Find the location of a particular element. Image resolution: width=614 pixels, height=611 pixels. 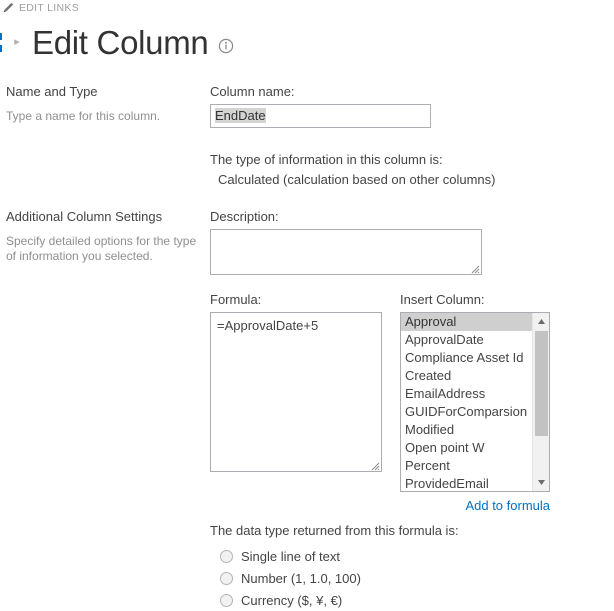

page-header: ▸ Edit Column is located at coordinates (117, 42).